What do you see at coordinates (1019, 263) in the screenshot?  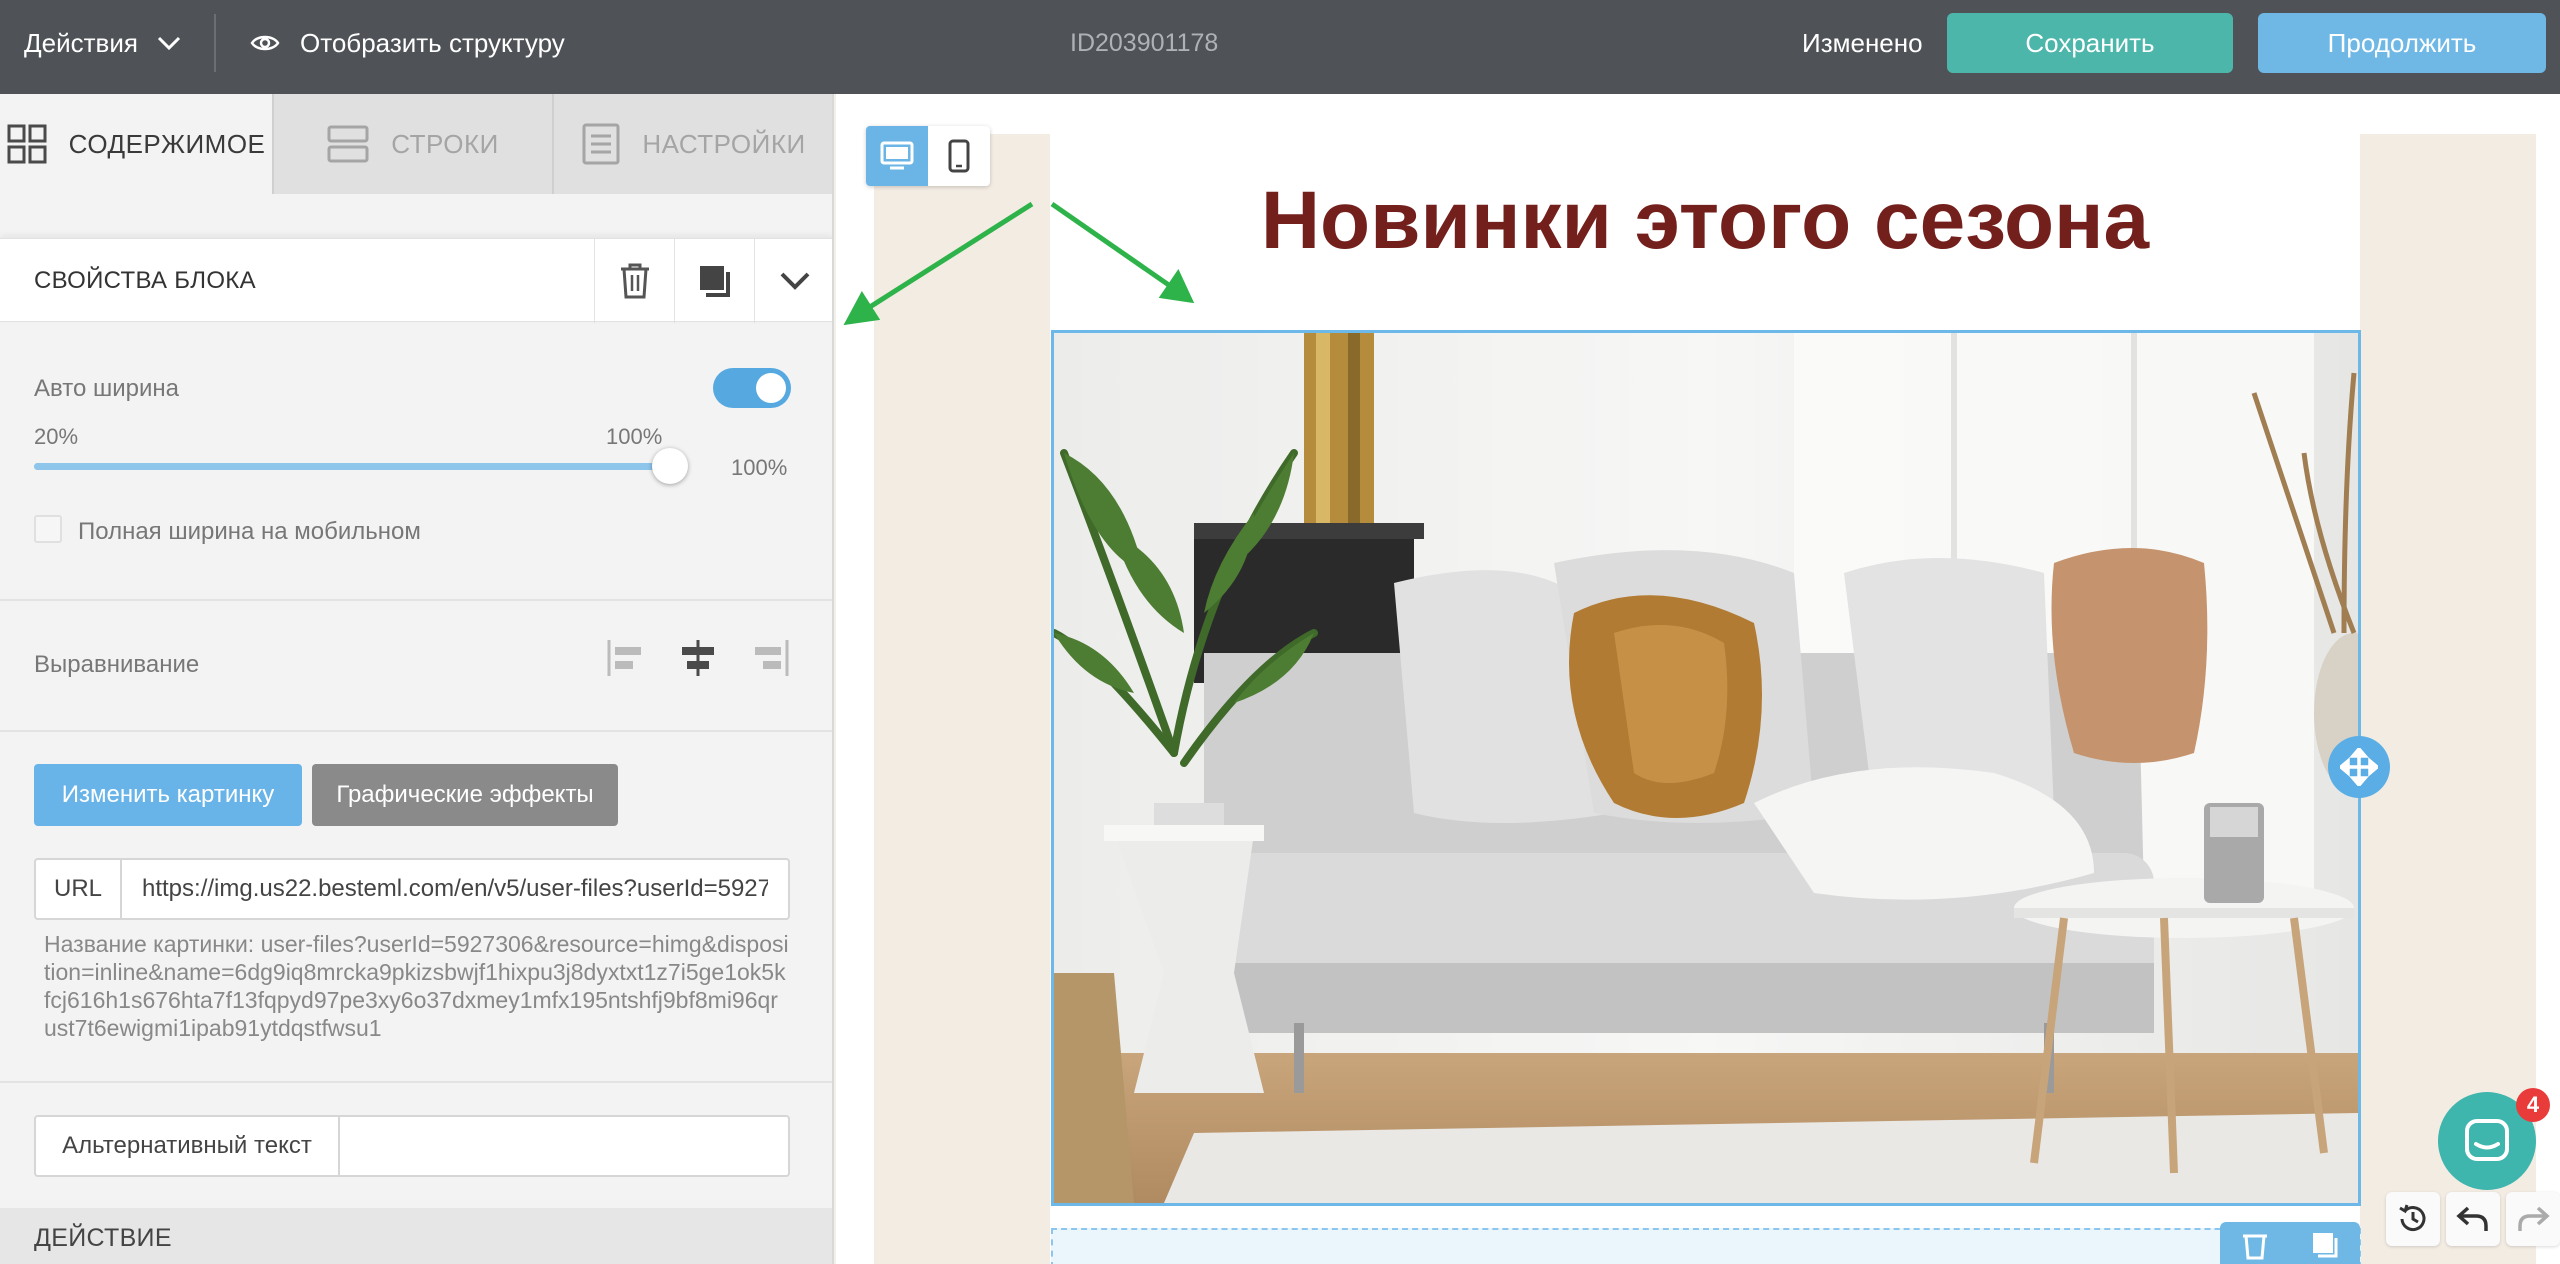 I see `annotation-arrows` at bounding box center [1019, 263].